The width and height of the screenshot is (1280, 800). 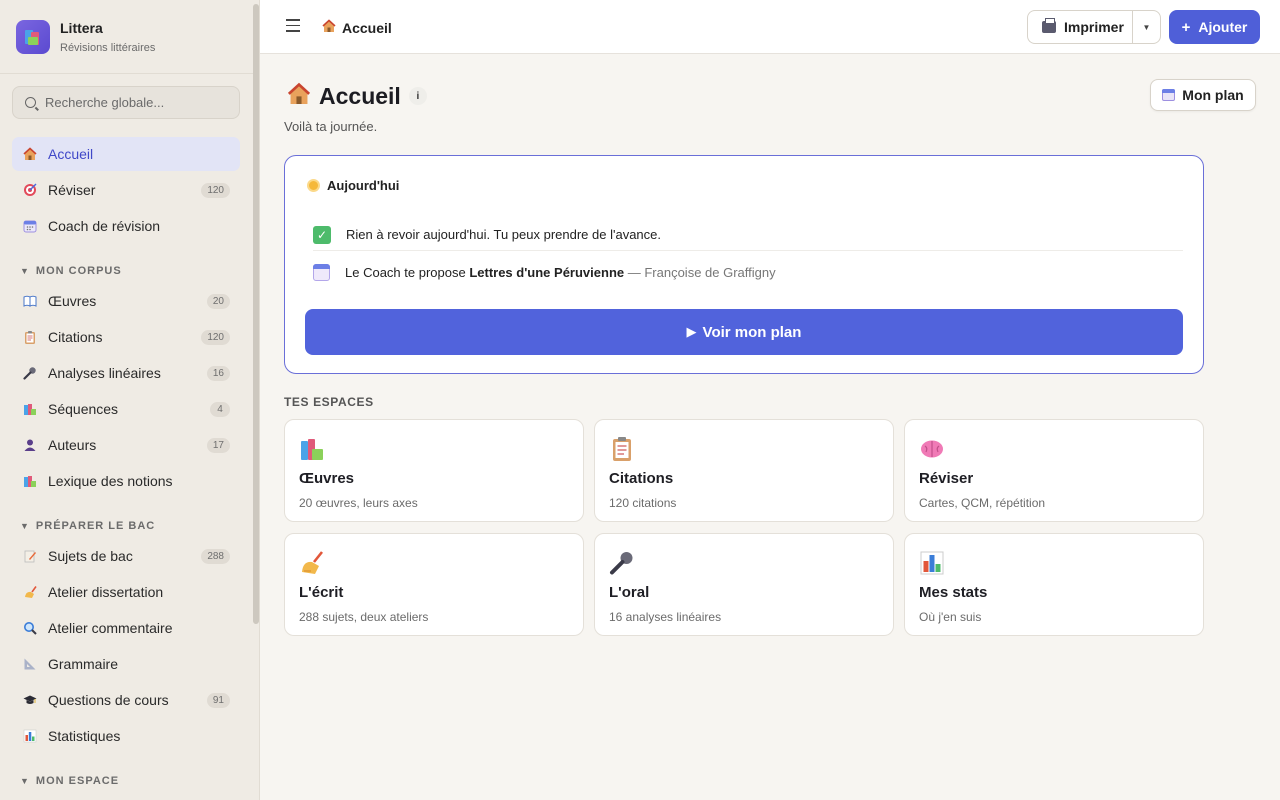 What do you see at coordinates (293, 26) in the screenshot?
I see `menu-toggle-button` at bounding box center [293, 26].